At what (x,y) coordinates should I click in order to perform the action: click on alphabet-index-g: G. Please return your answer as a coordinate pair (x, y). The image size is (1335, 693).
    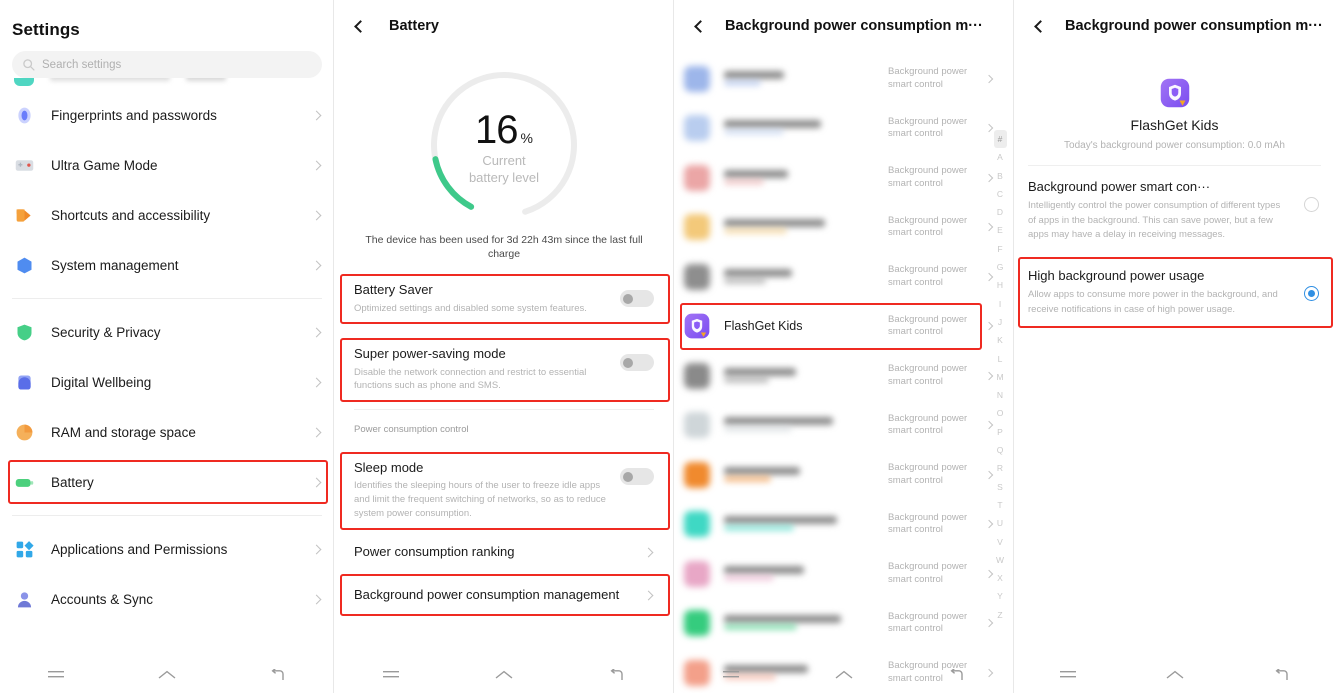
    Looking at the image, I should click on (1000, 267).